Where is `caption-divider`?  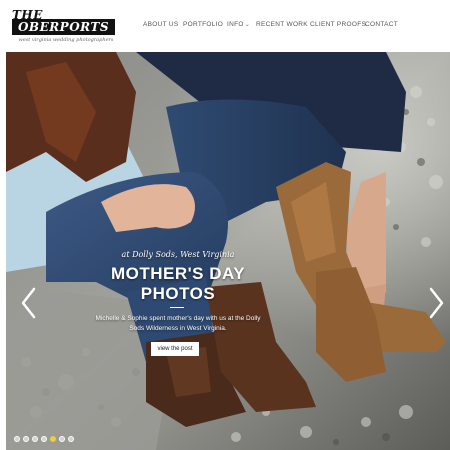
caption-divider is located at coordinates (177, 307).